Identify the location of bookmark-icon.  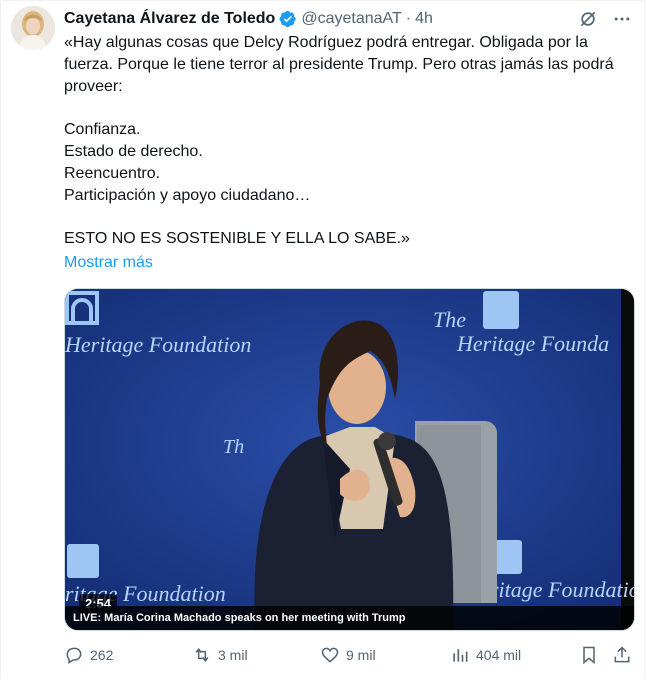
(589, 655).